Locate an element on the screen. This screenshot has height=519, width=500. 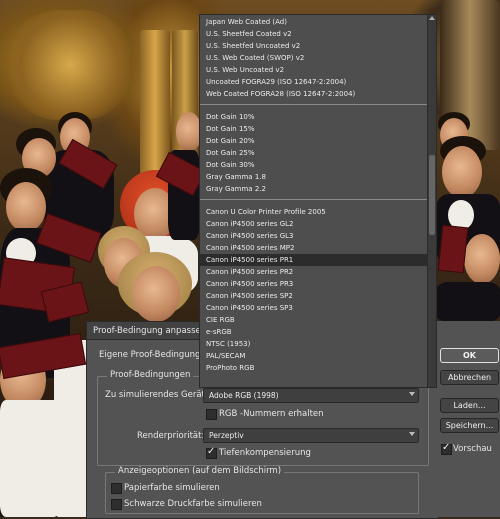
altar-ornament is located at coordinates (70, 65).